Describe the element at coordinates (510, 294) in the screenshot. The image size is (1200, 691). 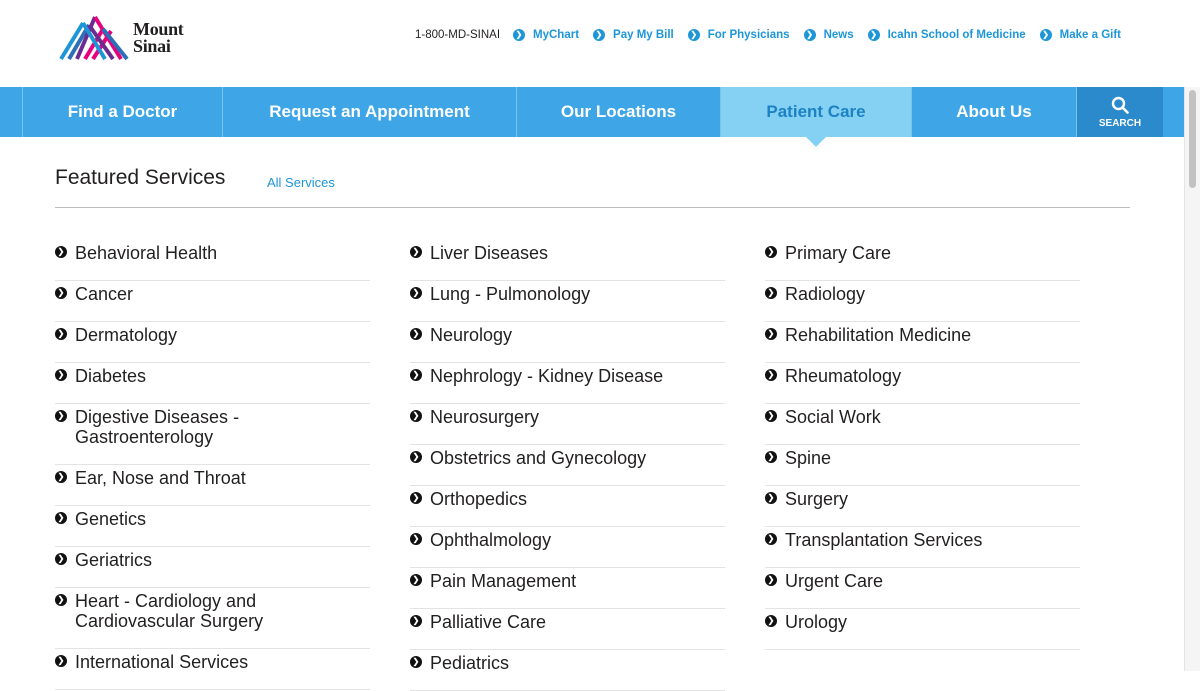
I see `service-label: Lung - Pulmonology` at that location.